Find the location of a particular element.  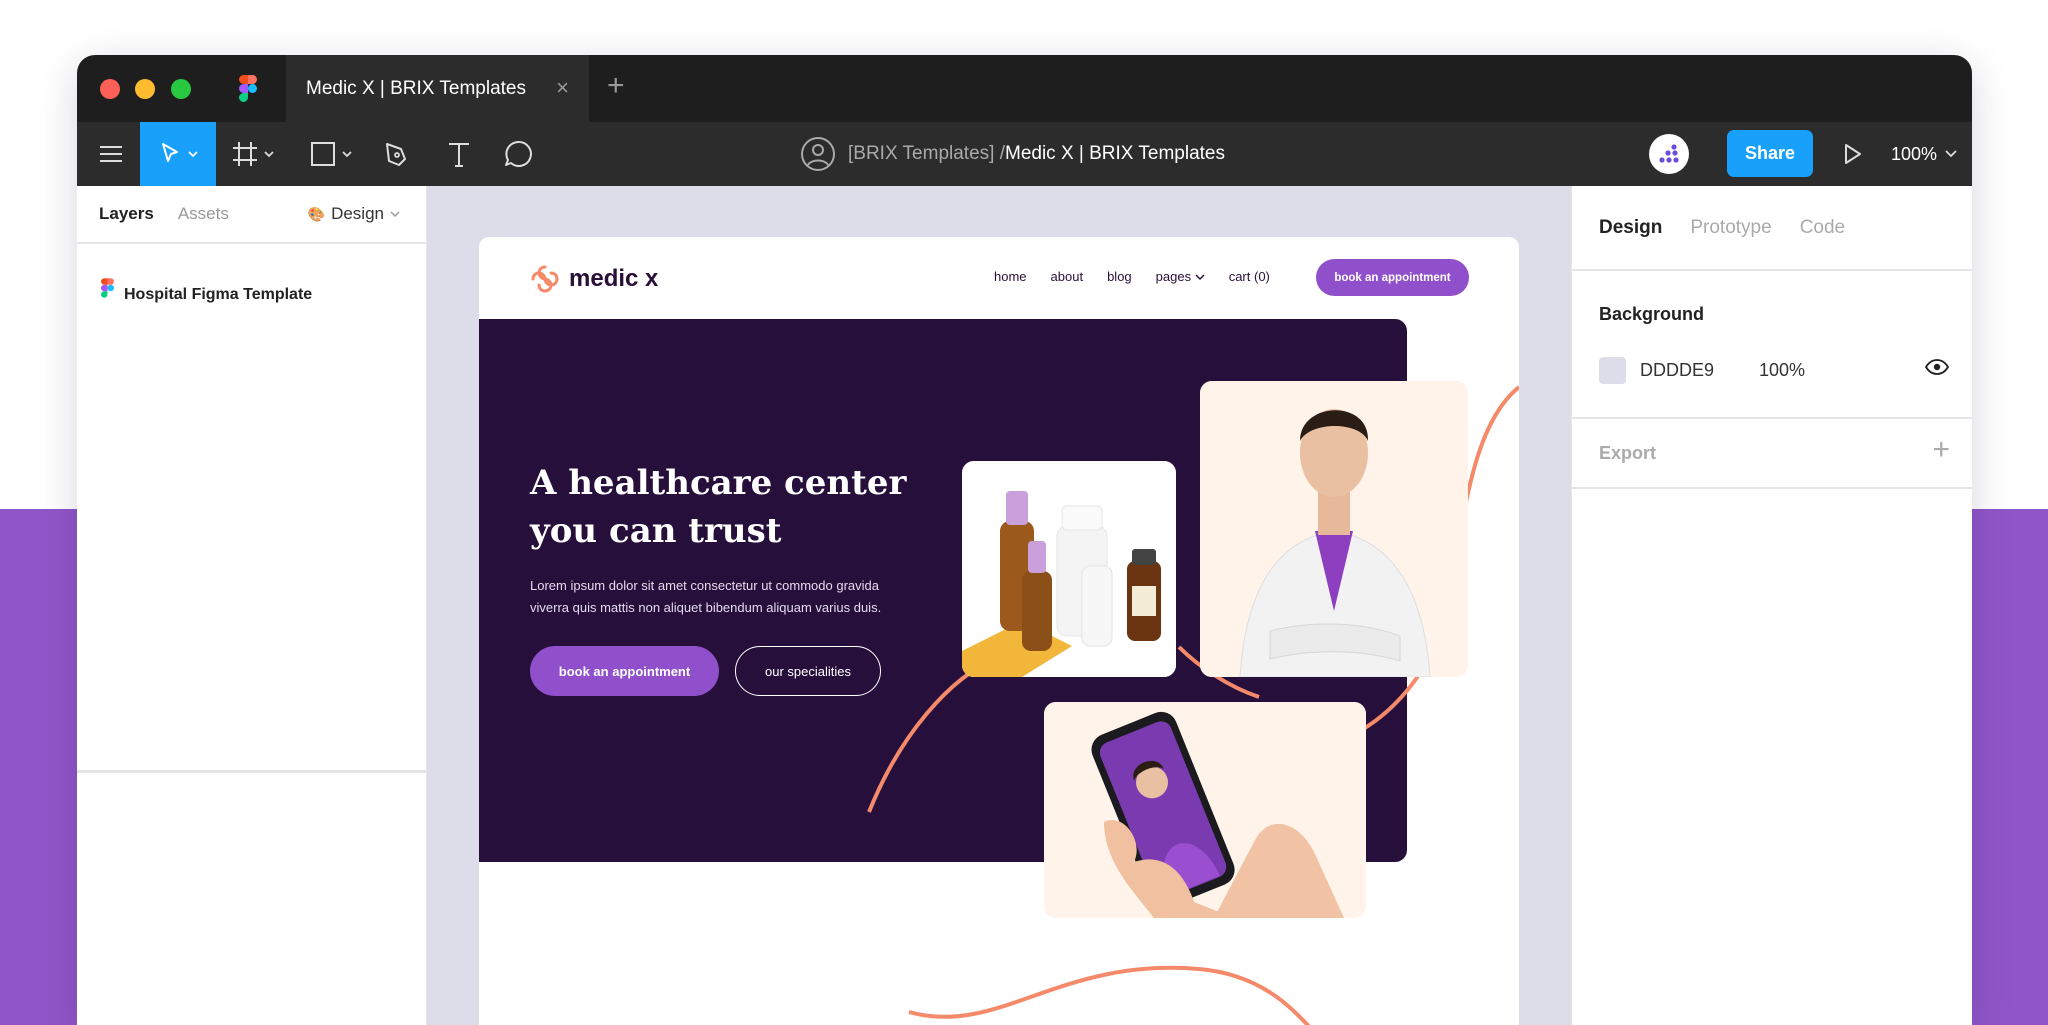

user-dots-icon is located at coordinates (1669, 153).